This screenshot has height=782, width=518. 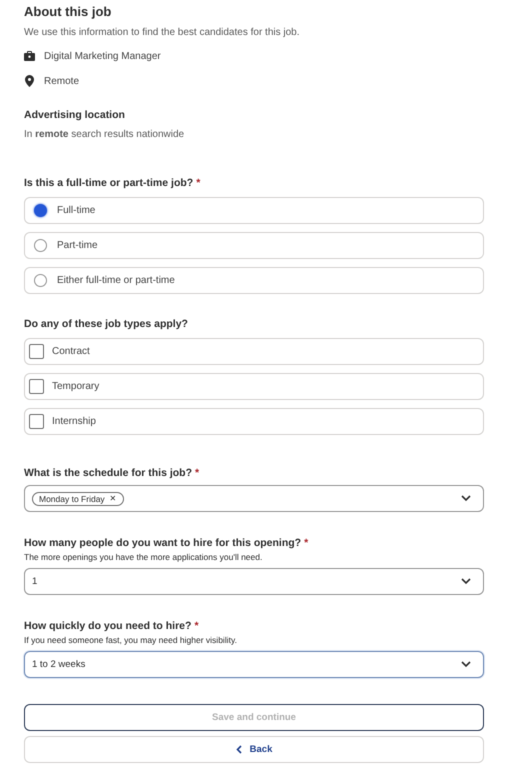 What do you see at coordinates (254, 351) in the screenshot?
I see `checkbox-option: Contract` at bounding box center [254, 351].